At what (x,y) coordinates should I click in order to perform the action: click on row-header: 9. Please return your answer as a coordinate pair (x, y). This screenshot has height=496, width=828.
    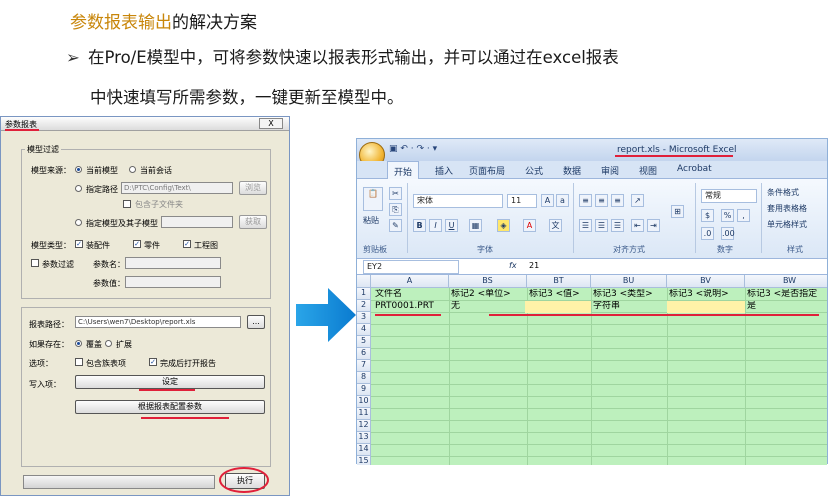
    Looking at the image, I should click on (364, 390).